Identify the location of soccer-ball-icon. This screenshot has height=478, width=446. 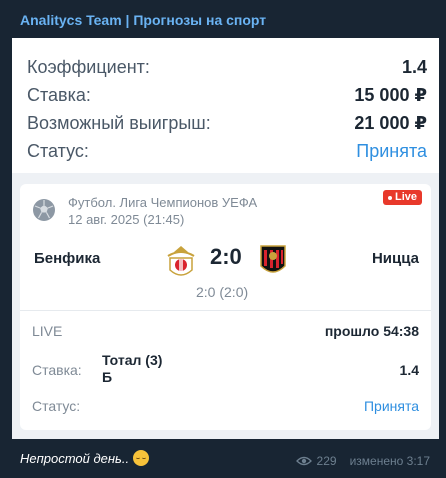
(44, 210).